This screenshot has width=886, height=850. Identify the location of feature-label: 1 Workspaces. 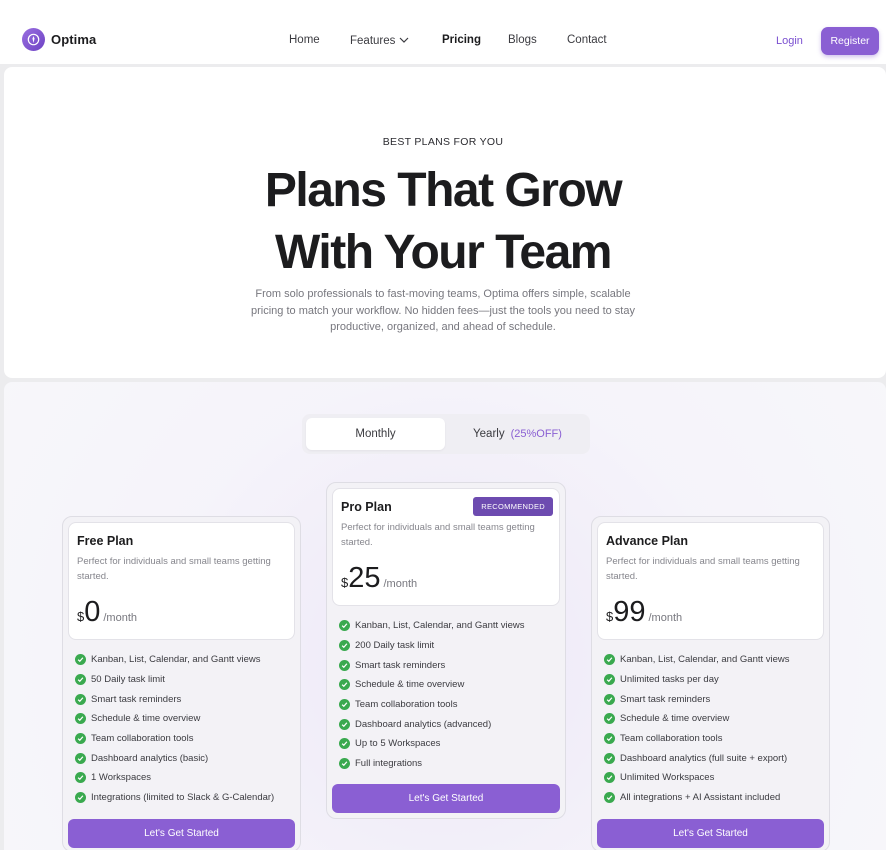
(121, 778).